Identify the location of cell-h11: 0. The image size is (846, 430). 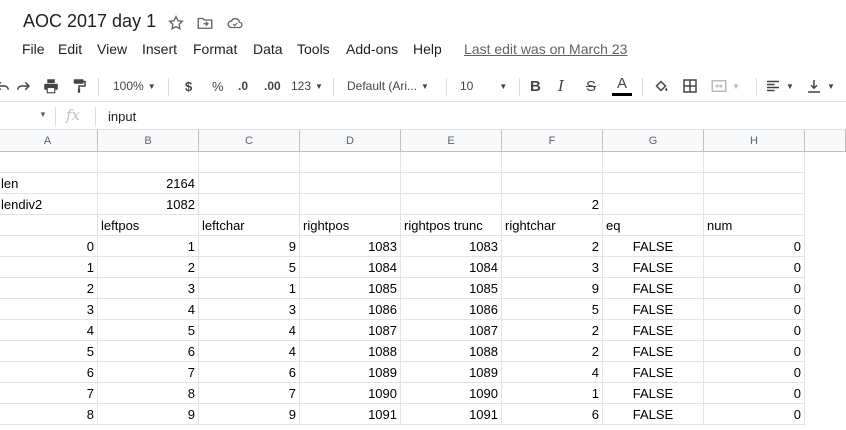
(754, 372).